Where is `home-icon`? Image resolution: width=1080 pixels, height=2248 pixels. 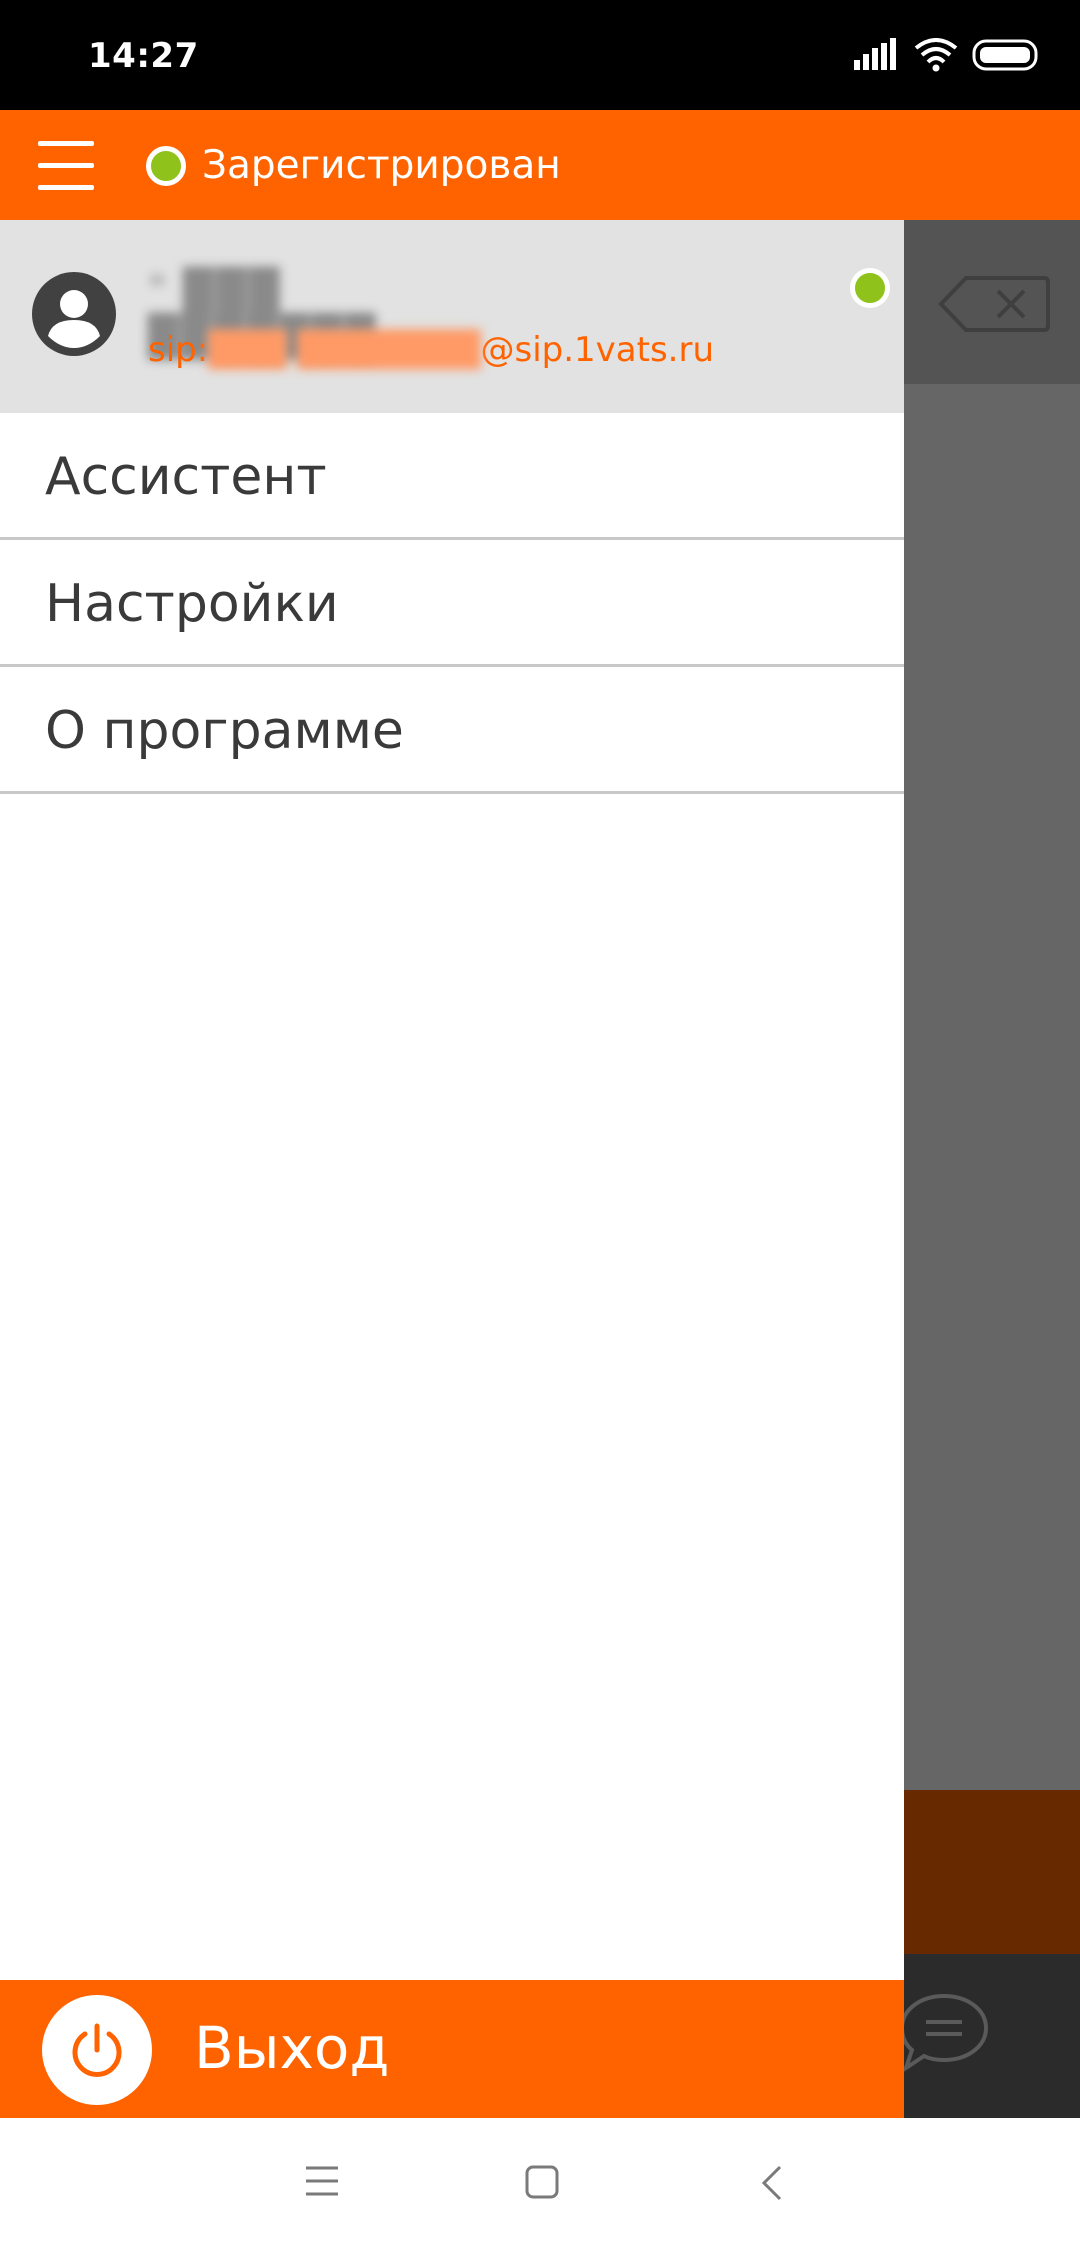
home-icon is located at coordinates (542, 2182).